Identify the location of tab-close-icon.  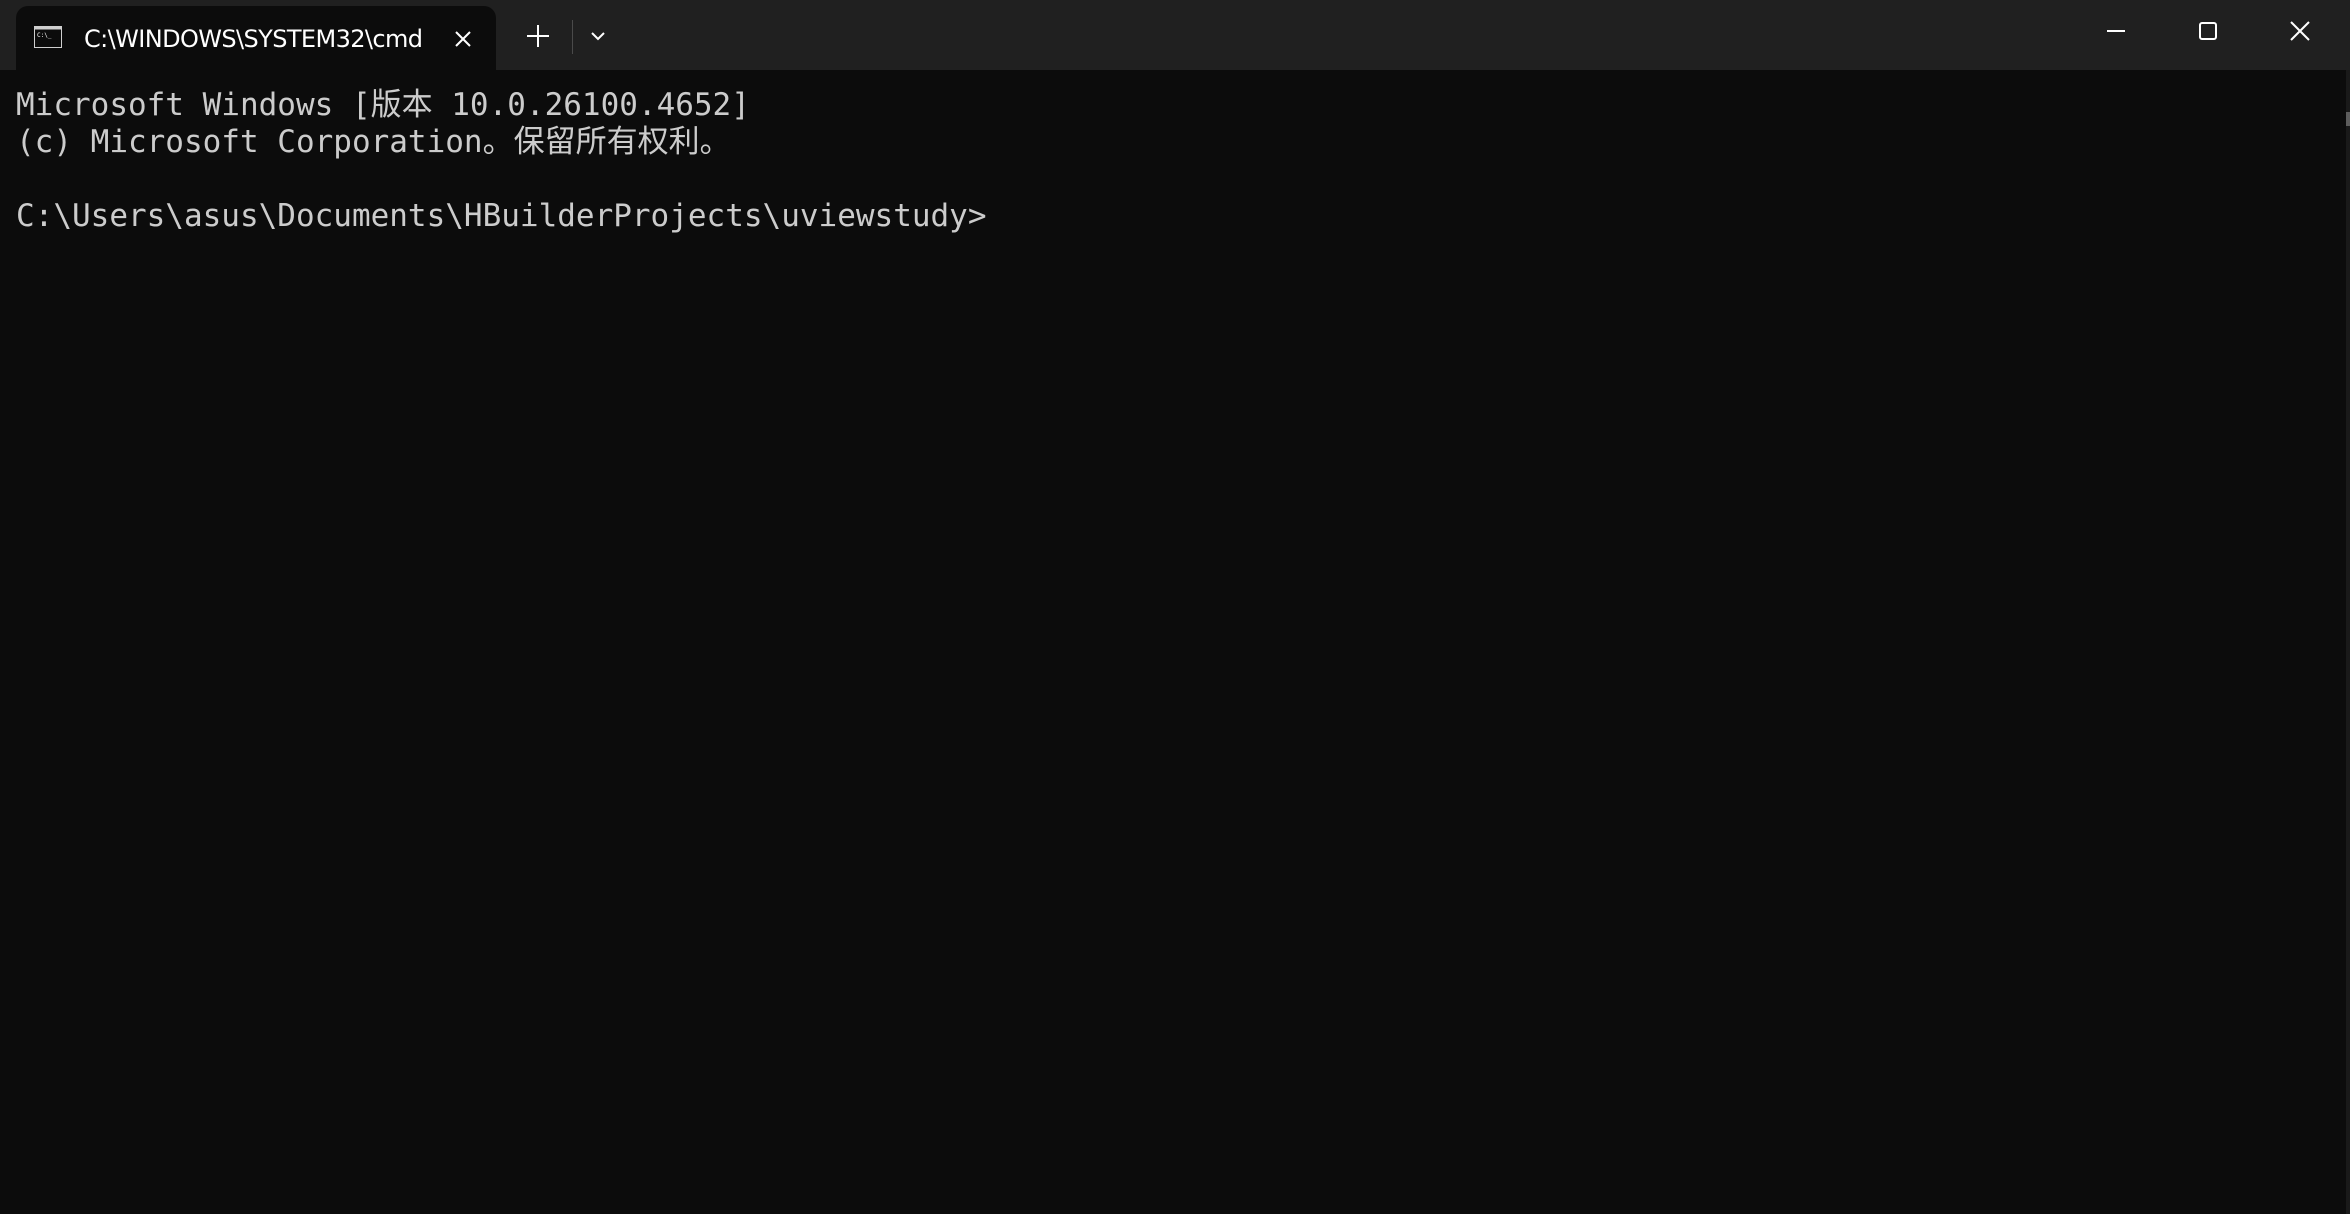
(463, 39).